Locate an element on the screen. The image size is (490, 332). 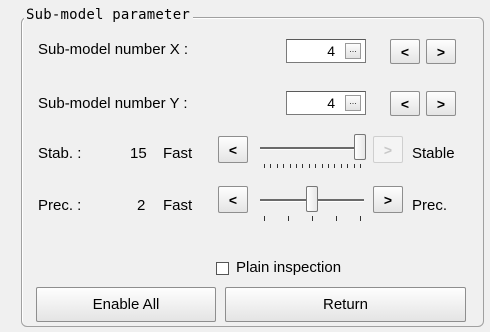
plain-inspection-checkbox is located at coordinates (222, 268).